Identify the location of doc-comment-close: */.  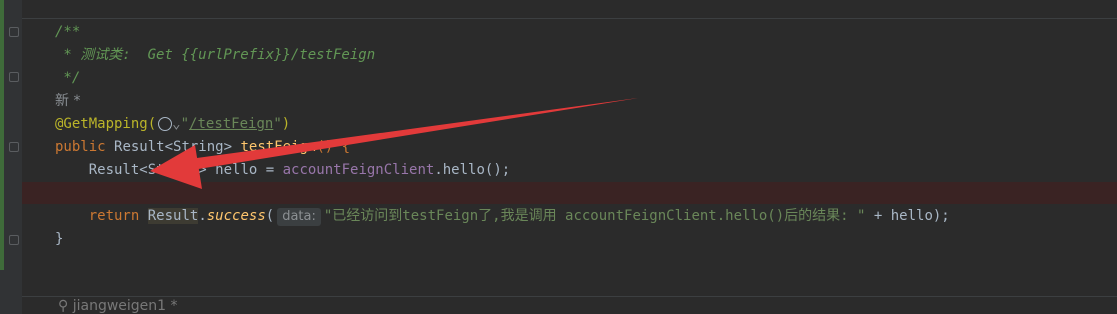
(68, 78).